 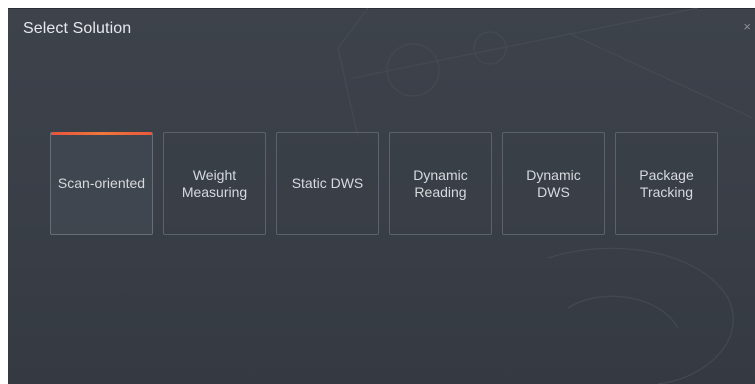 I want to click on tile-dynamic-dws: Dynamic DWS, so click(x=553, y=183).